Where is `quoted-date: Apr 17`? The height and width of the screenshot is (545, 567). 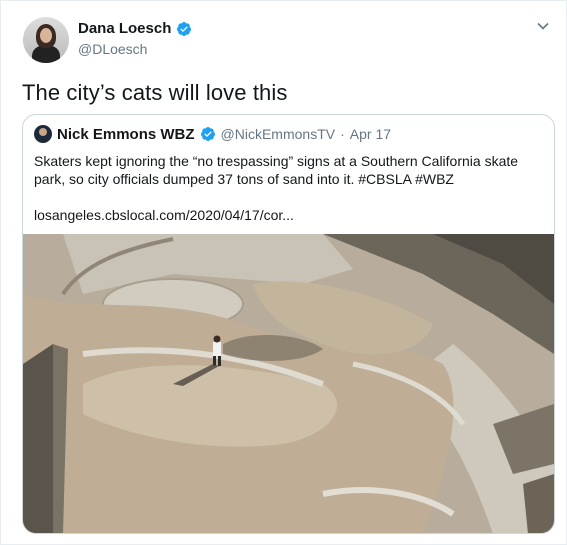 quoted-date: Apr 17 is located at coordinates (370, 134).